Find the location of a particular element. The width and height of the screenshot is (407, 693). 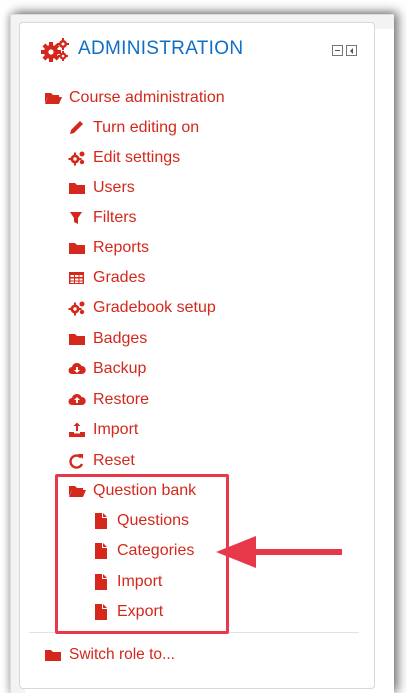

tree-item-turn-editing-on: Turn editing on is located at coordinates (133, 128).